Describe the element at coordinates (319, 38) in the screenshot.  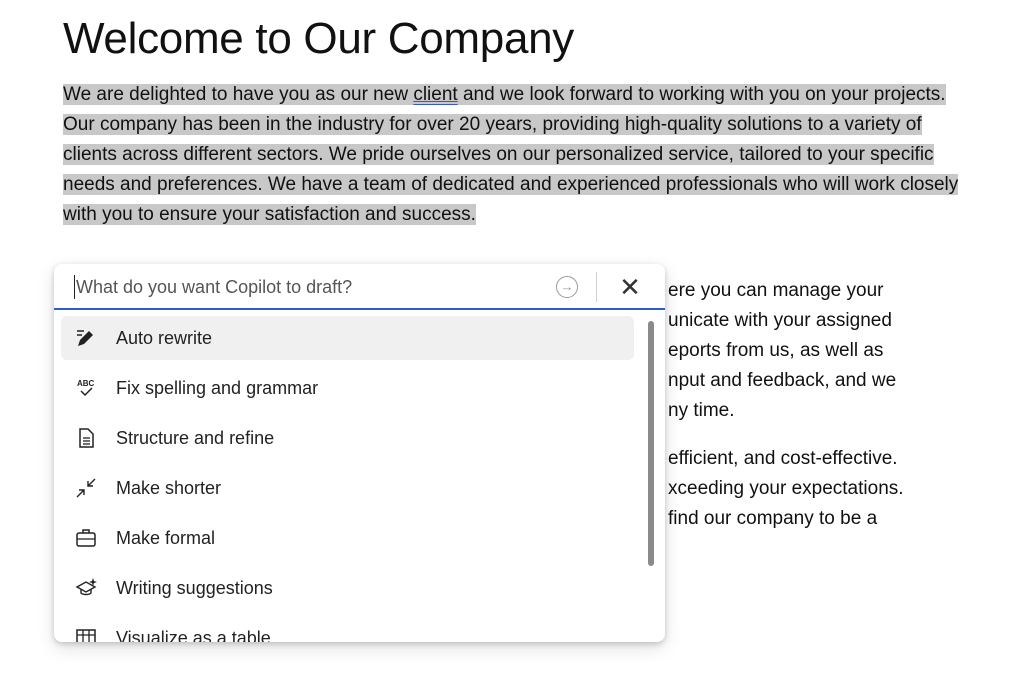
I see `page-title: Welcome to Our Company` at that location.